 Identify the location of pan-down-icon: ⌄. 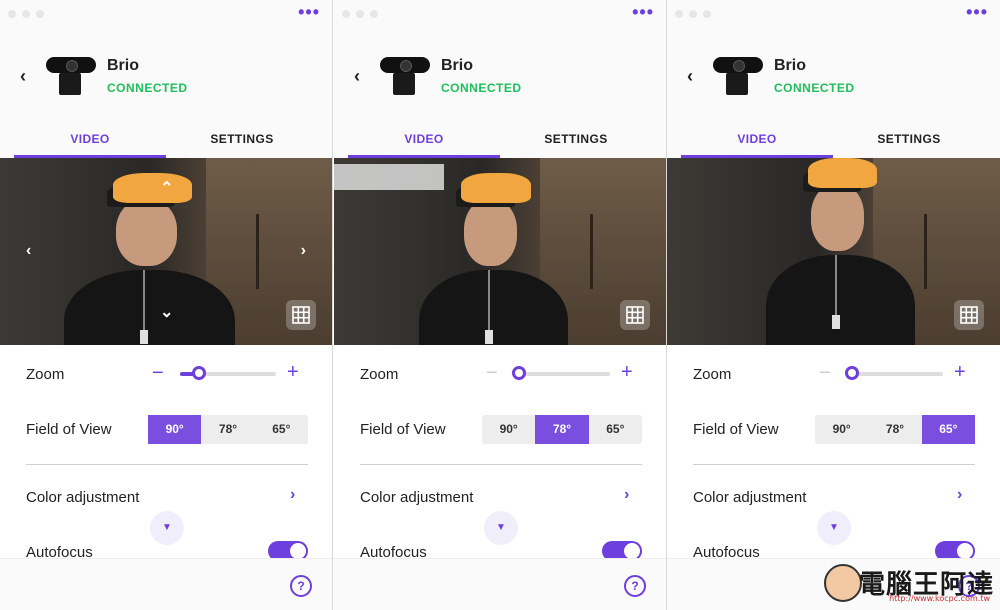
(166, 312).